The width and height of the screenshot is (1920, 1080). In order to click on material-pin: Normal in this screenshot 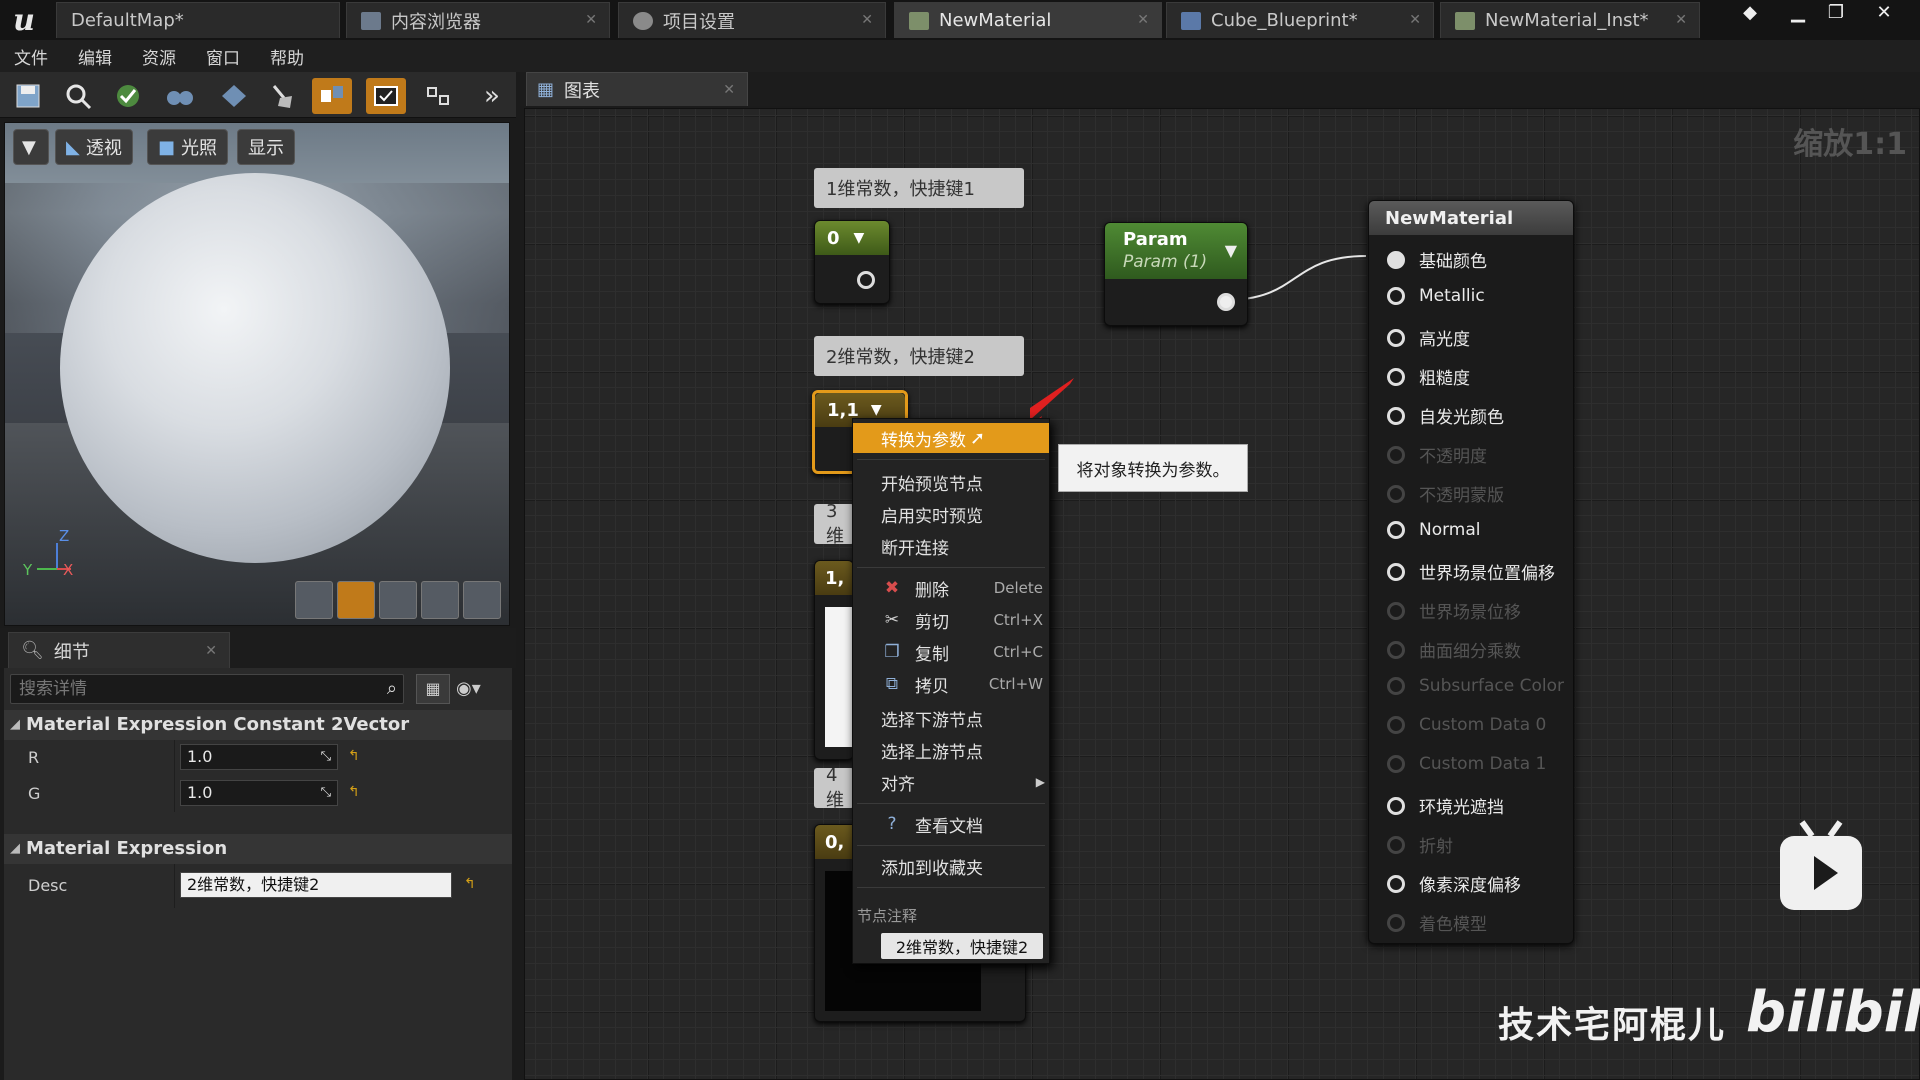, I will do `click(1434, 530)`.